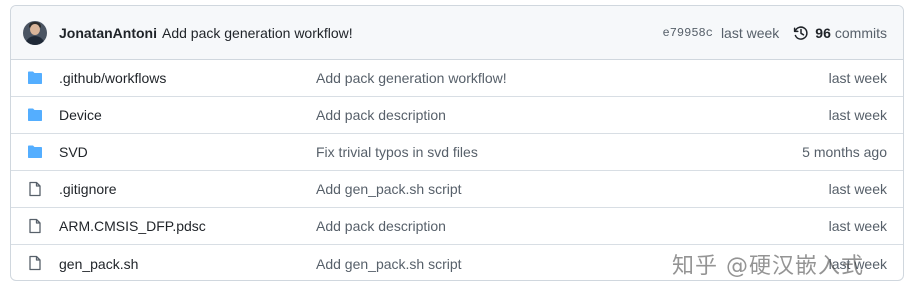 The width and height of the screenshot is (916, 301). Describe the element at coordinates (860, 32) in the screenshot. I see `commits-label: commits` at that location.